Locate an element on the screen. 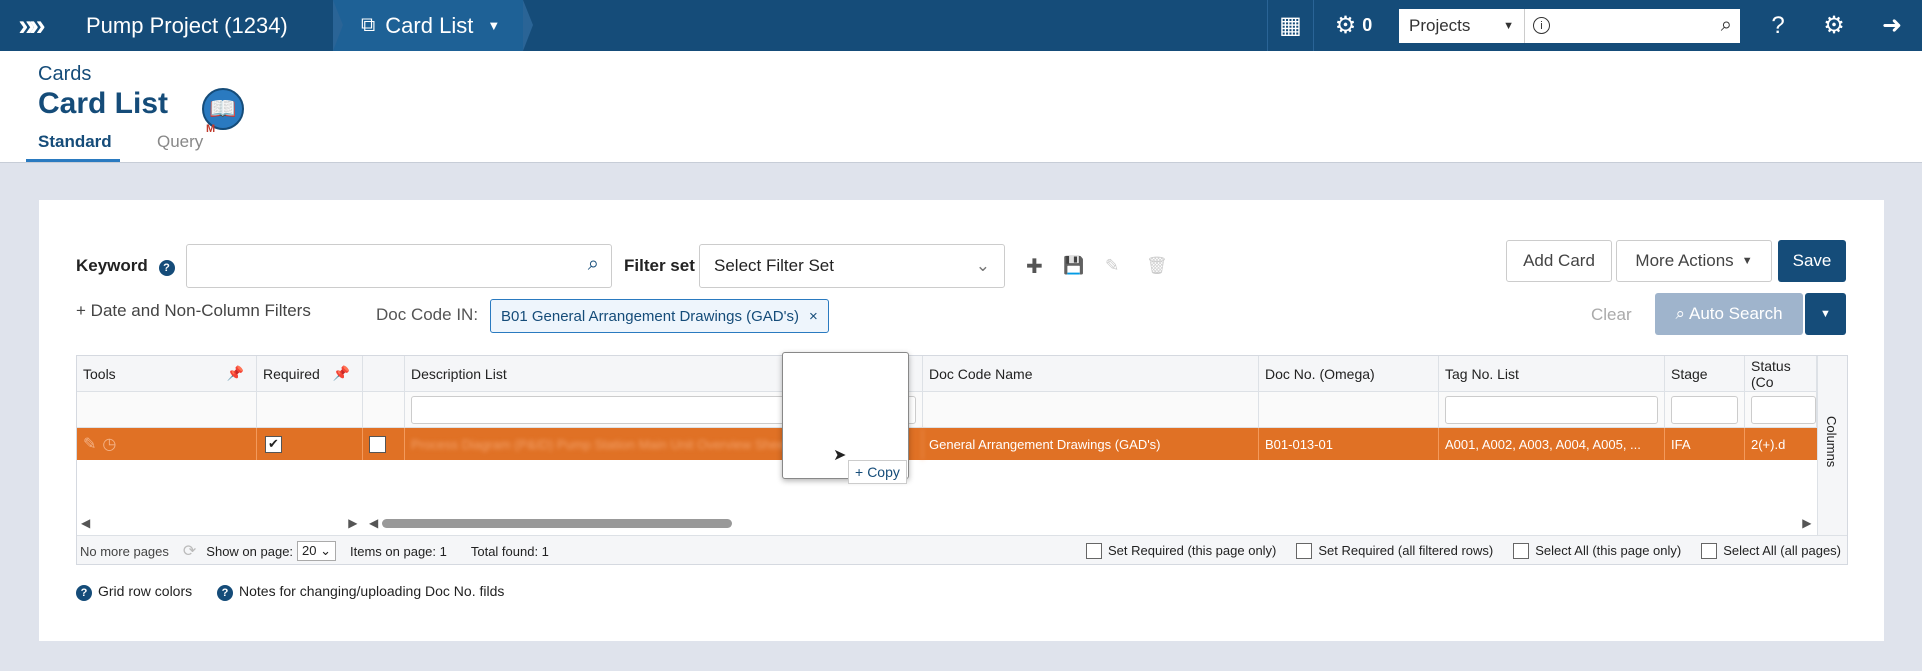 This screenshot has width=1922, height=671. tasks-button: ⚙ 0 is located at coordinates (1353, 25).